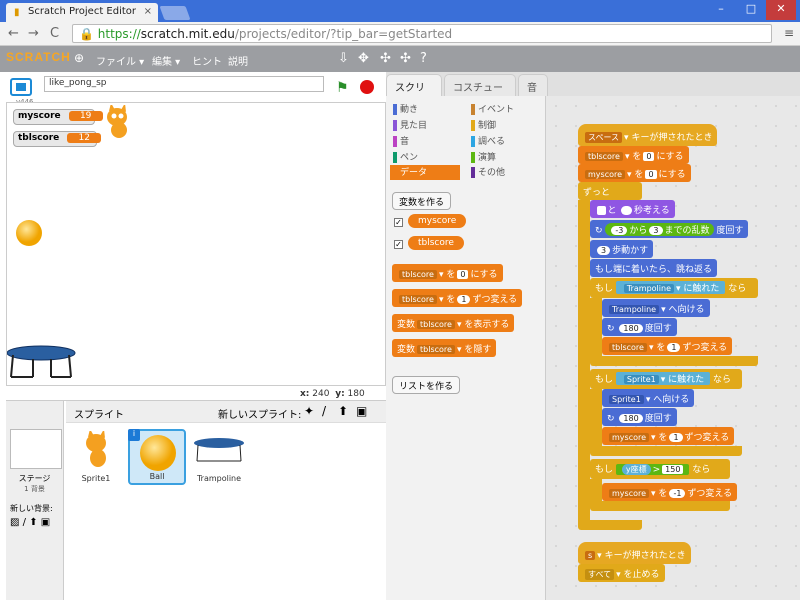 Image resolution: width=800 pixels, height=600 pixels. I want to click on backdrop-paint-icon: /, so click(24, 522).